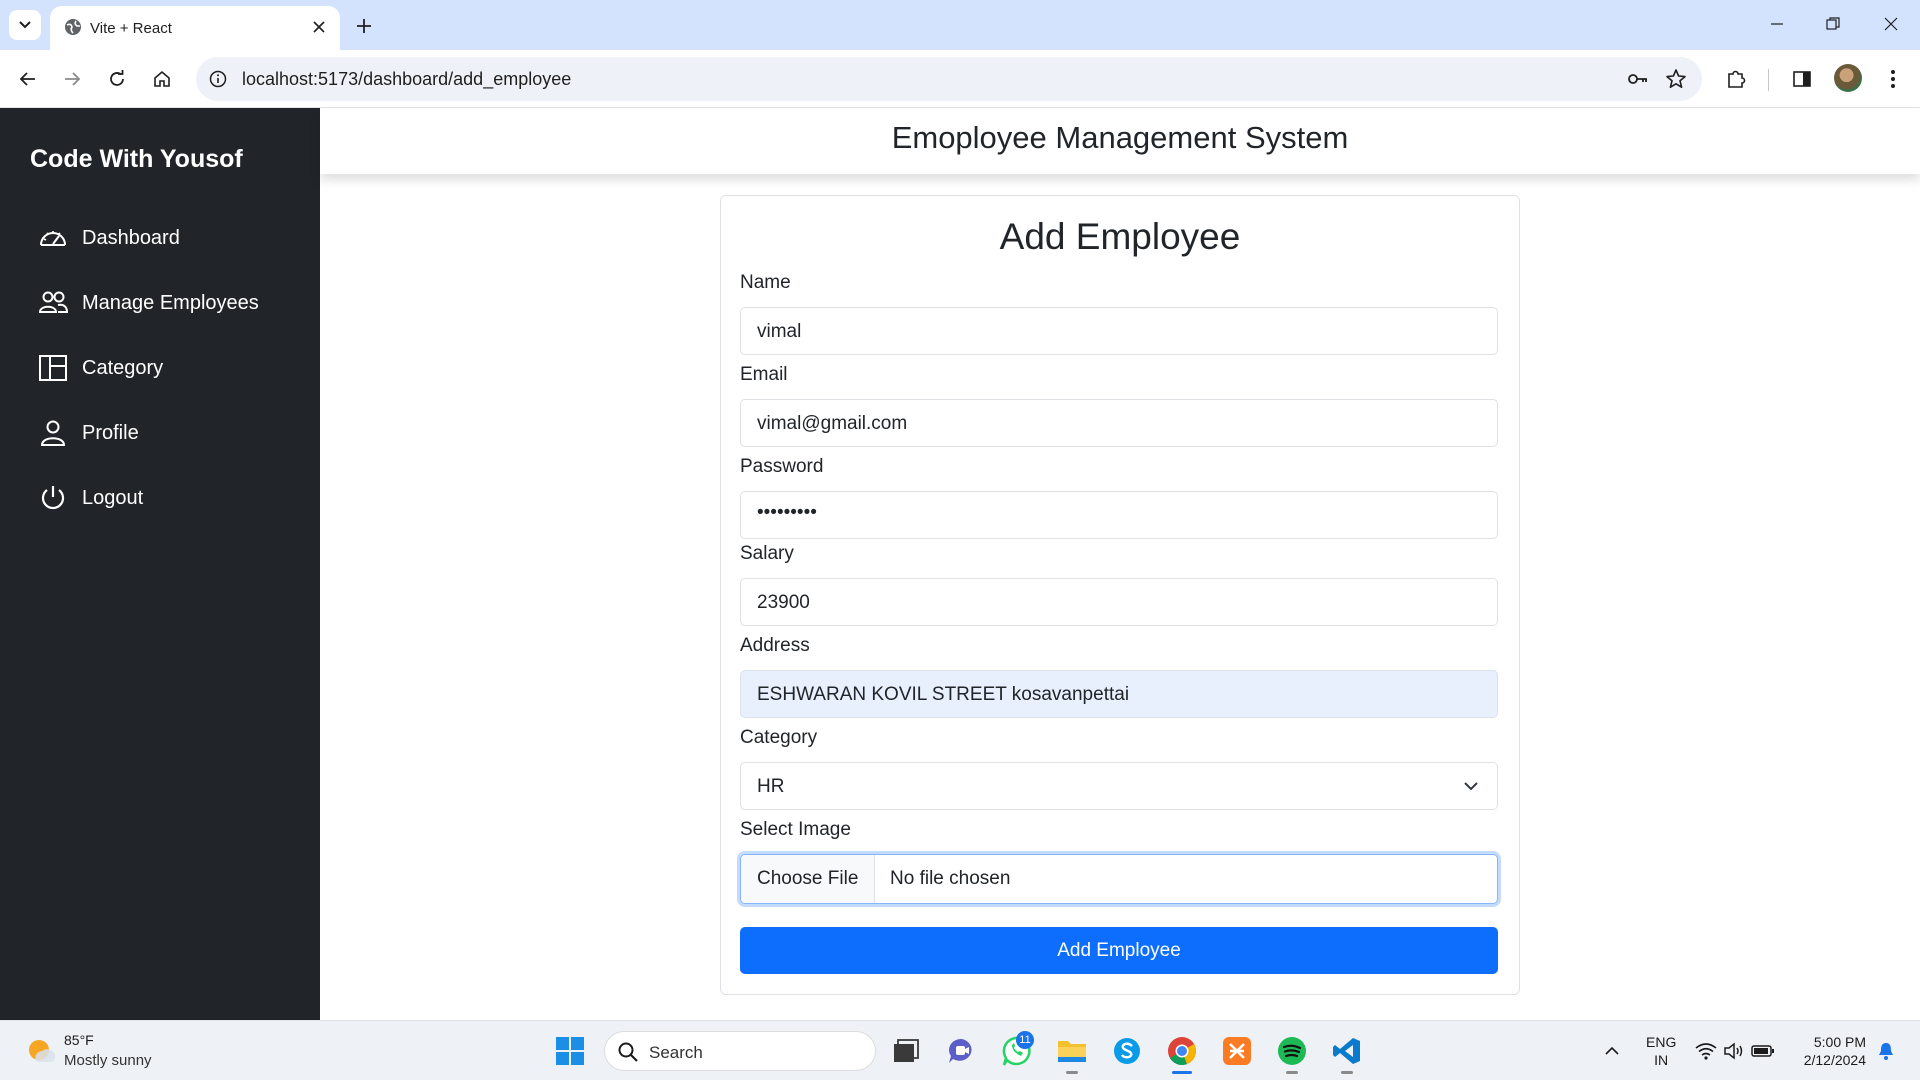 Image resolution: width=1920 pixels, height=1080 pixels. I want to click on address-value: ESHWARAN KOVIL STREET kosavanpettai, so click(943, 694).